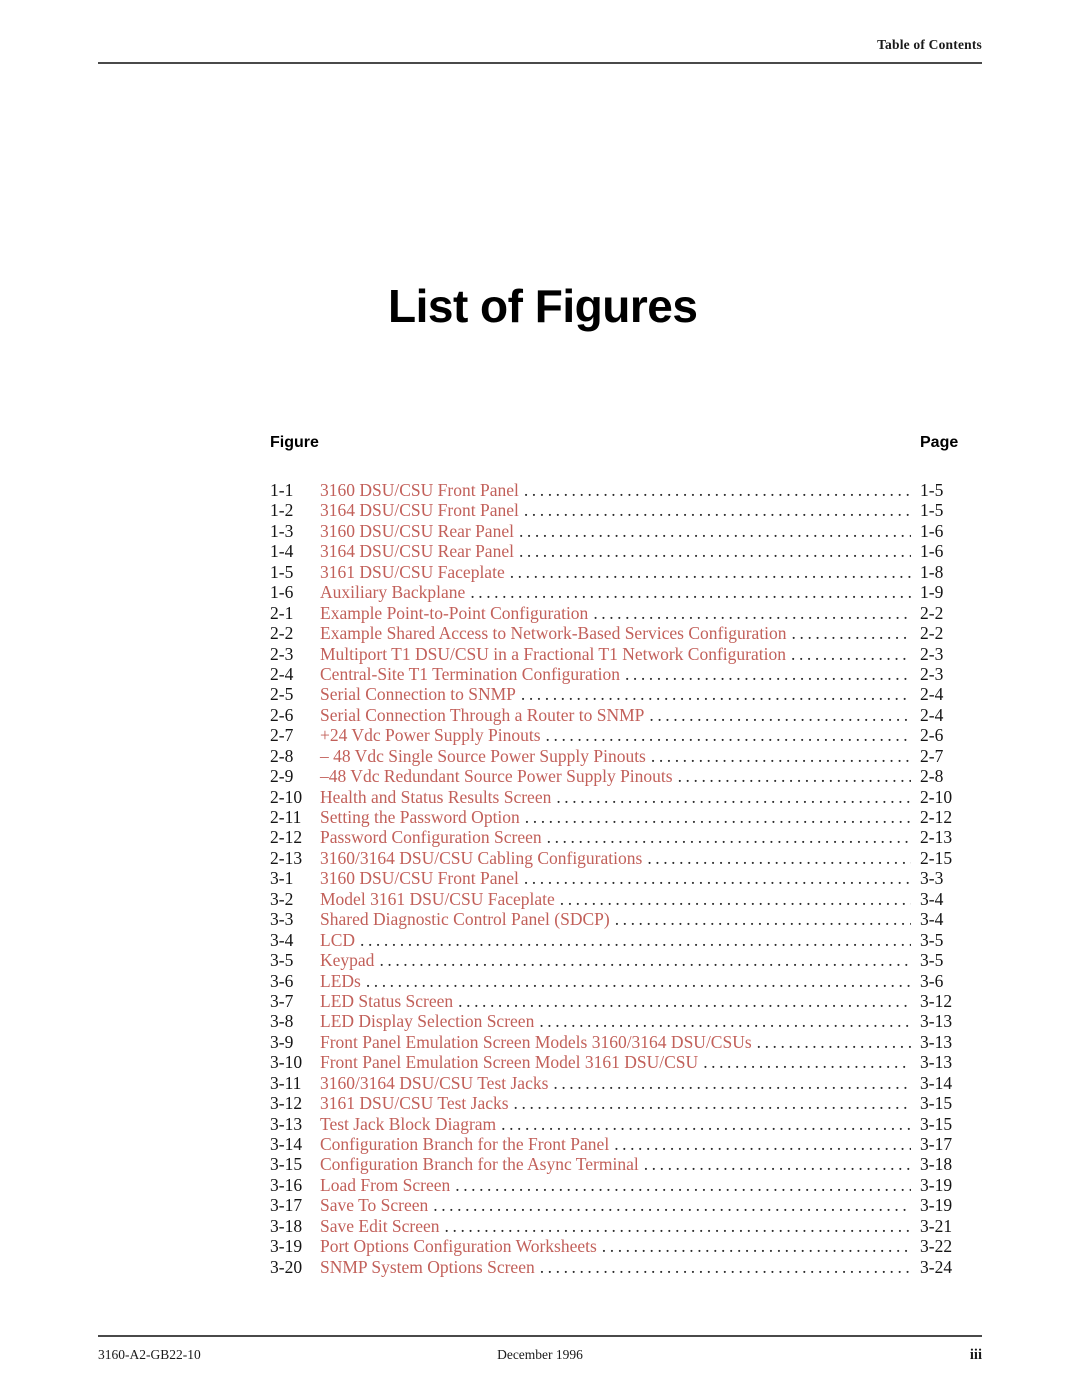 This screenshot has height=1397, width=1080. I want to click on column-headings: Figure Page, so click(626, 444).